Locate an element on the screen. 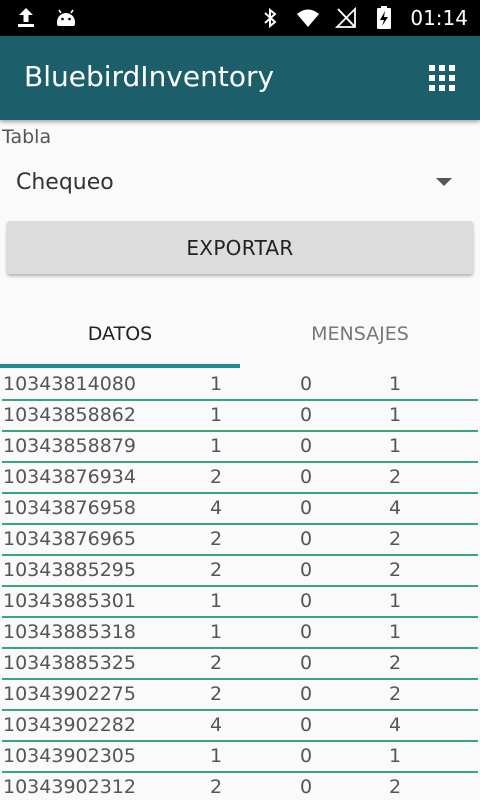  row-code: 10343902282 is located at coordinates (69, 725).